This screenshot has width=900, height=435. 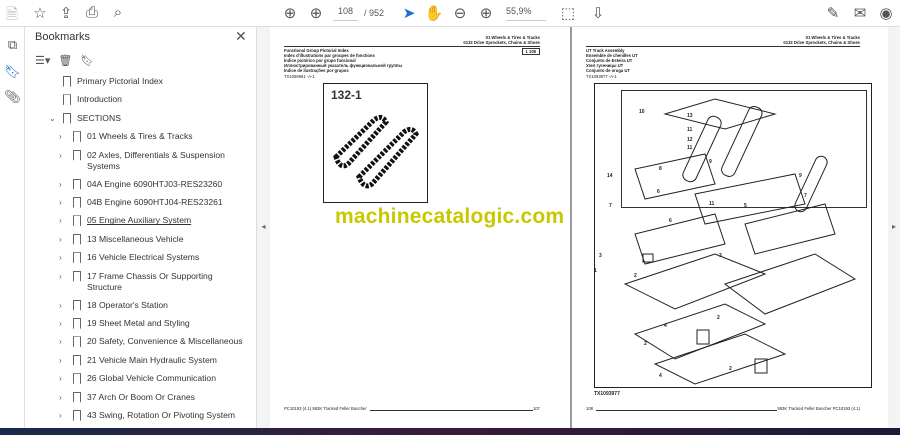 I want to click on bookmark-label: 04B Engine 6090HTJ04-RES23261, so click(x=155, y=202).